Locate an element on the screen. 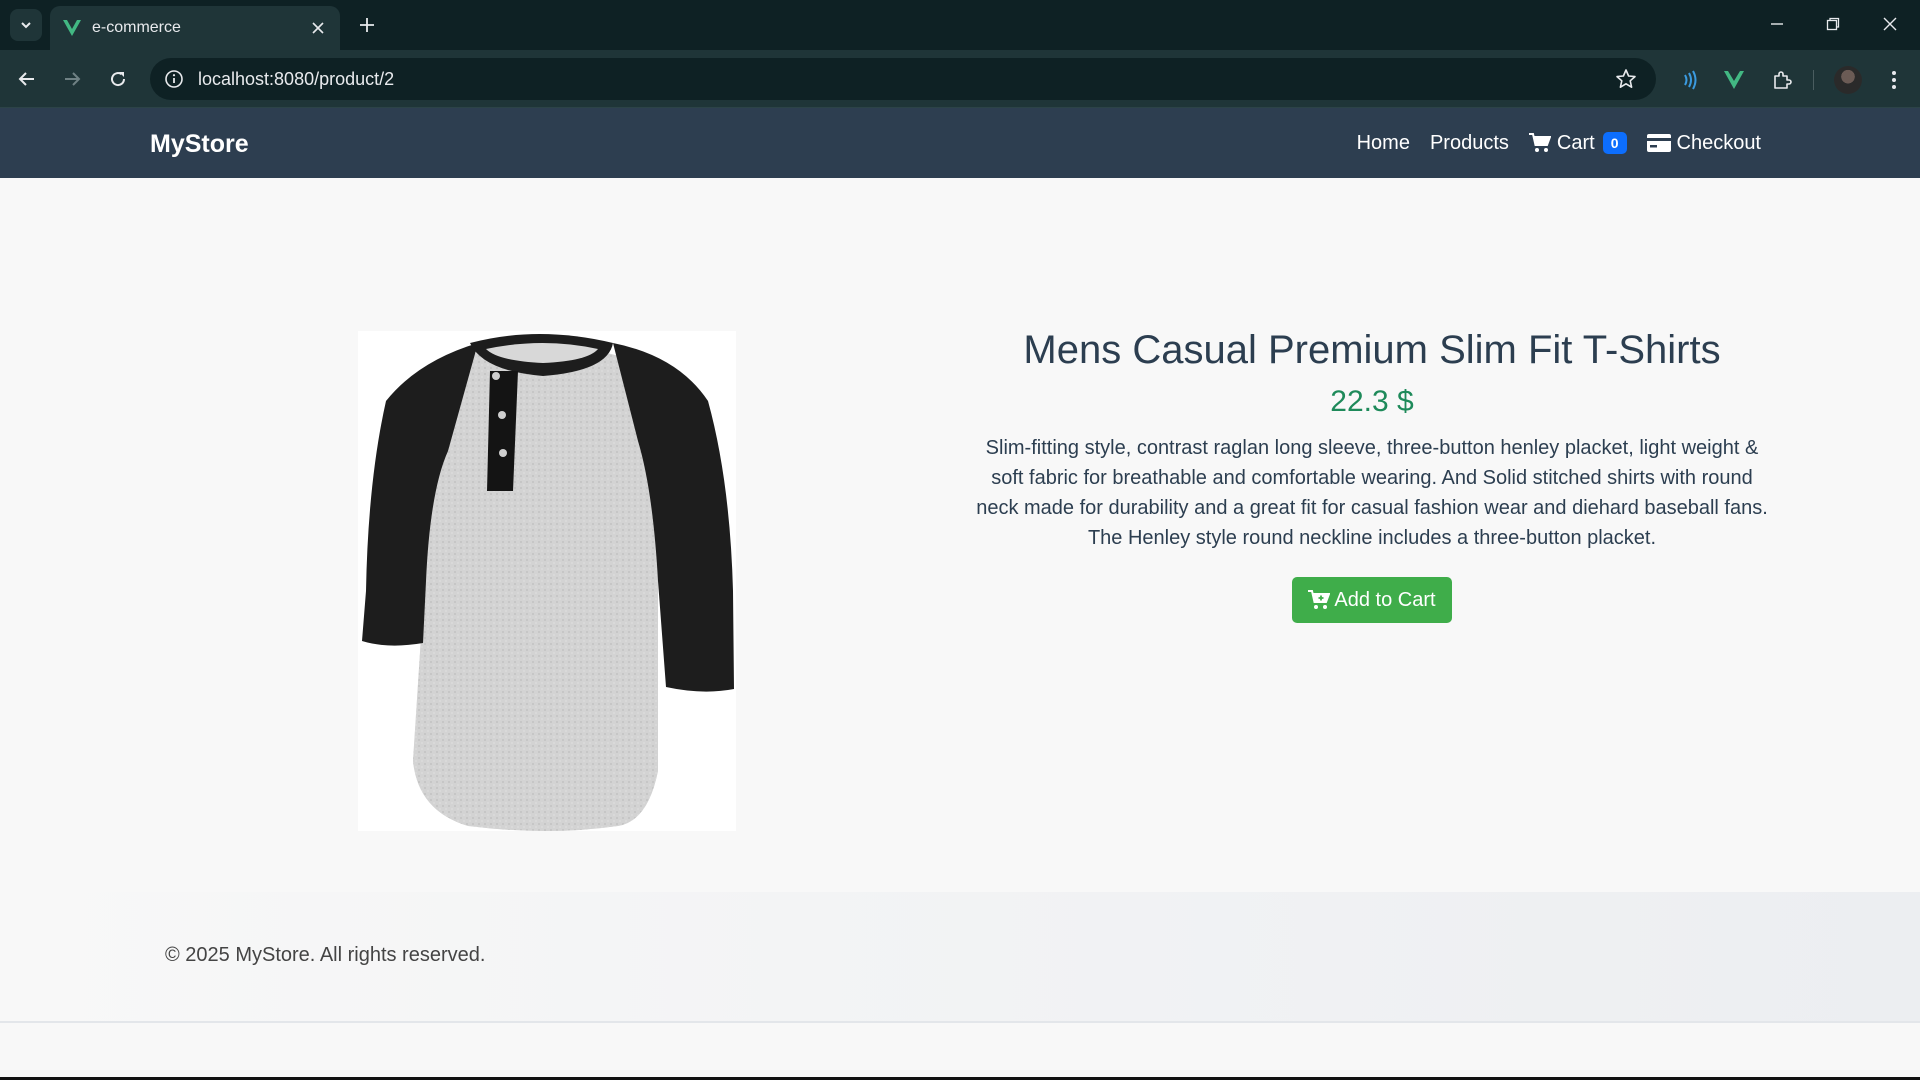 This screenshot has width=1920, height=1080. plus-icon is located at coordinates (367, 25).